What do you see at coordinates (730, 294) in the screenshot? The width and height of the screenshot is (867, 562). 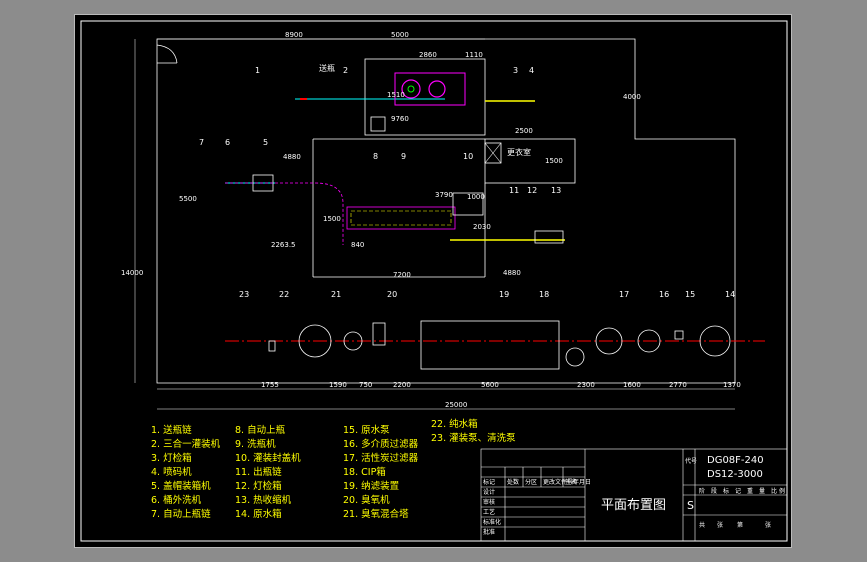 I see `callout-14: 14` at bounding box center [730, 294].